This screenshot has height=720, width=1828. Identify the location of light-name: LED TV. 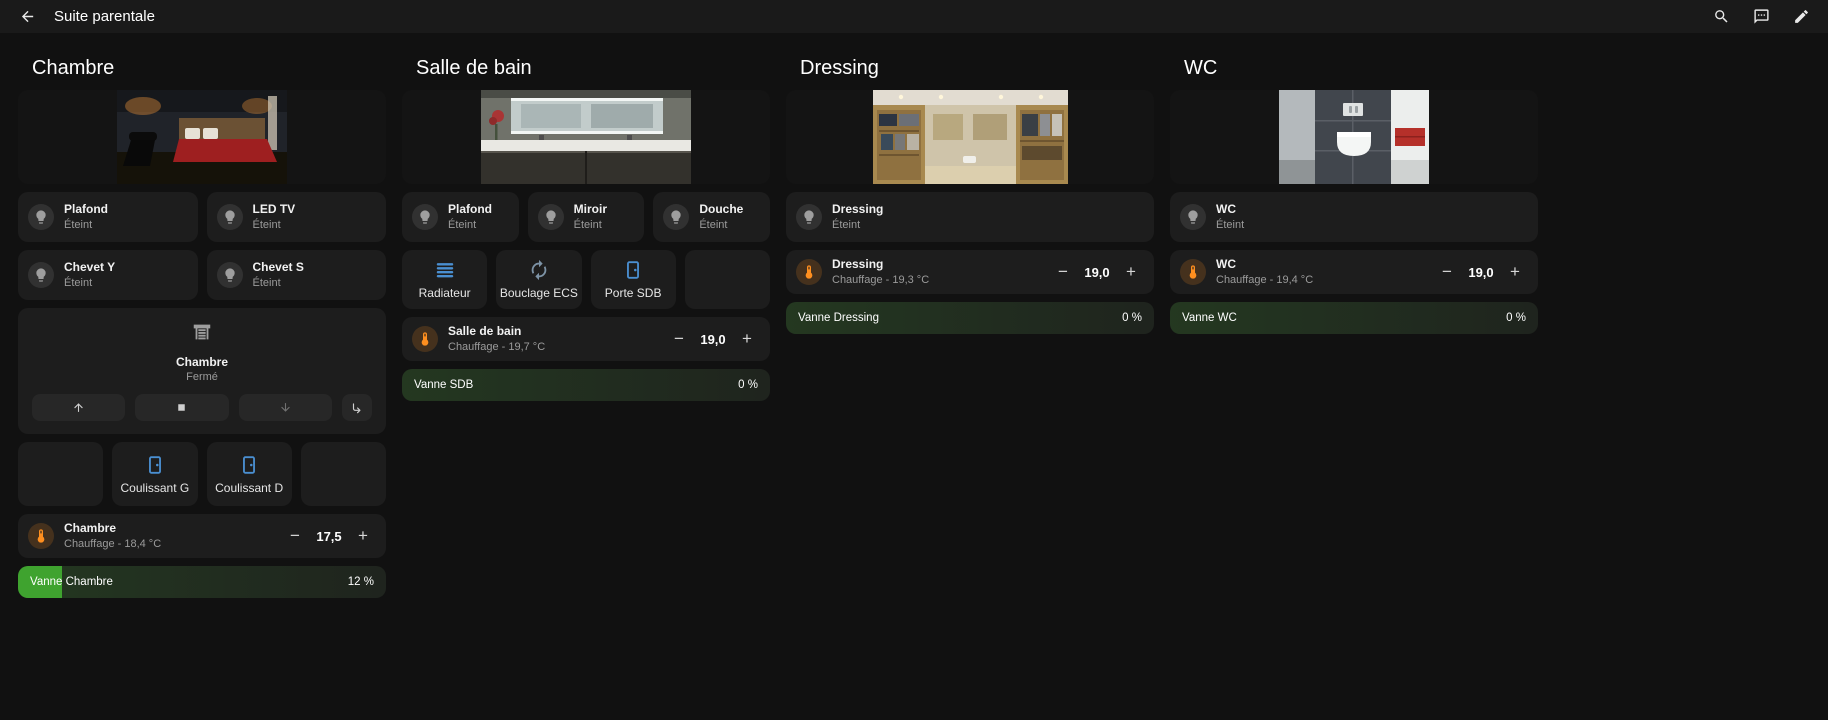
(274, 208).